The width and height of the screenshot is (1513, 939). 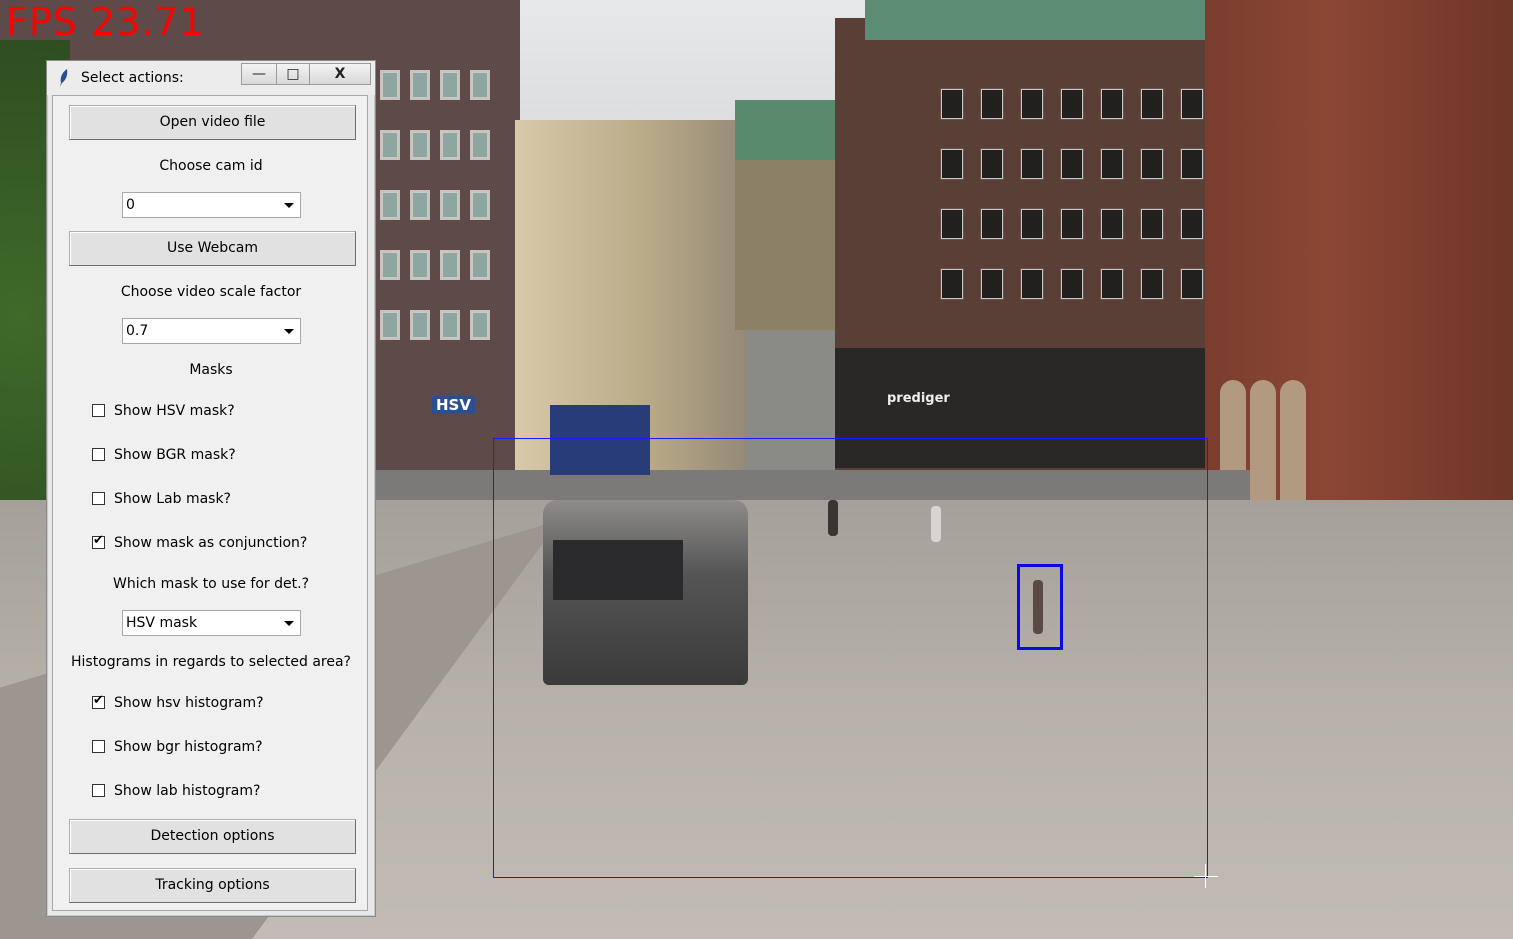 I want to click on maximize-icon: □, so click(x=293, y=74).